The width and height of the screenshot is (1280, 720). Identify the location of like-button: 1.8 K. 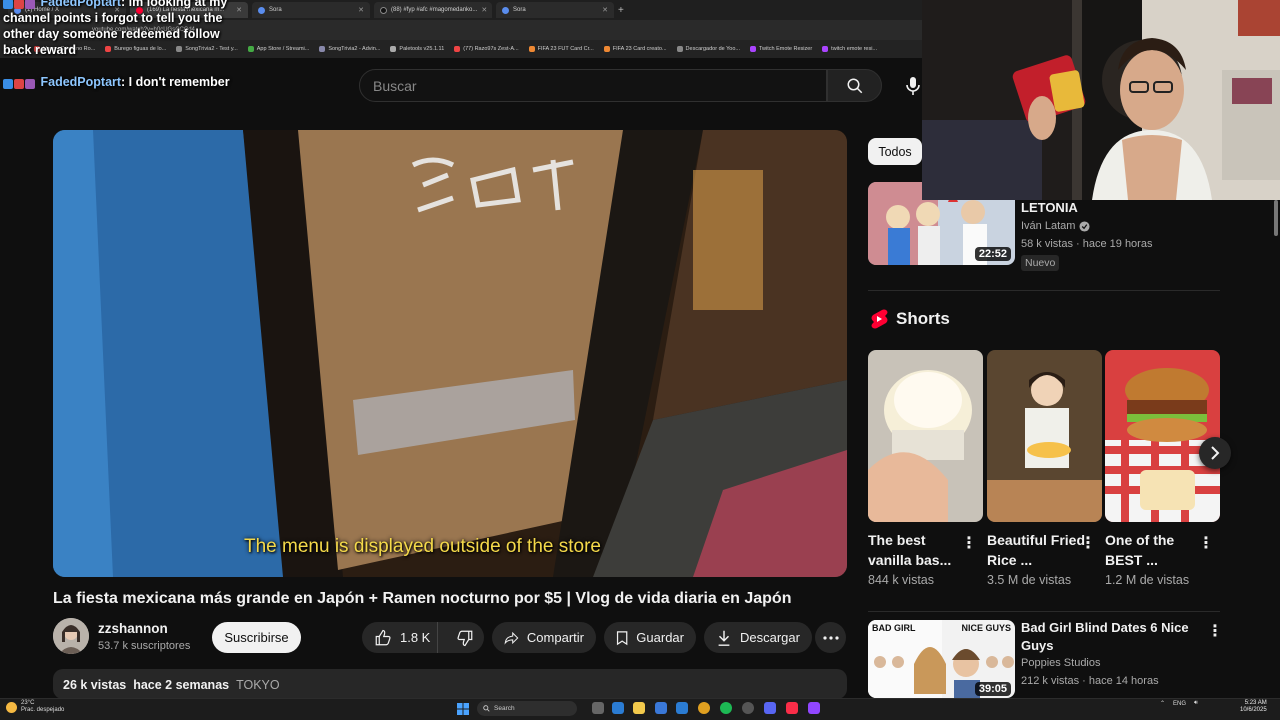
(400, 637).